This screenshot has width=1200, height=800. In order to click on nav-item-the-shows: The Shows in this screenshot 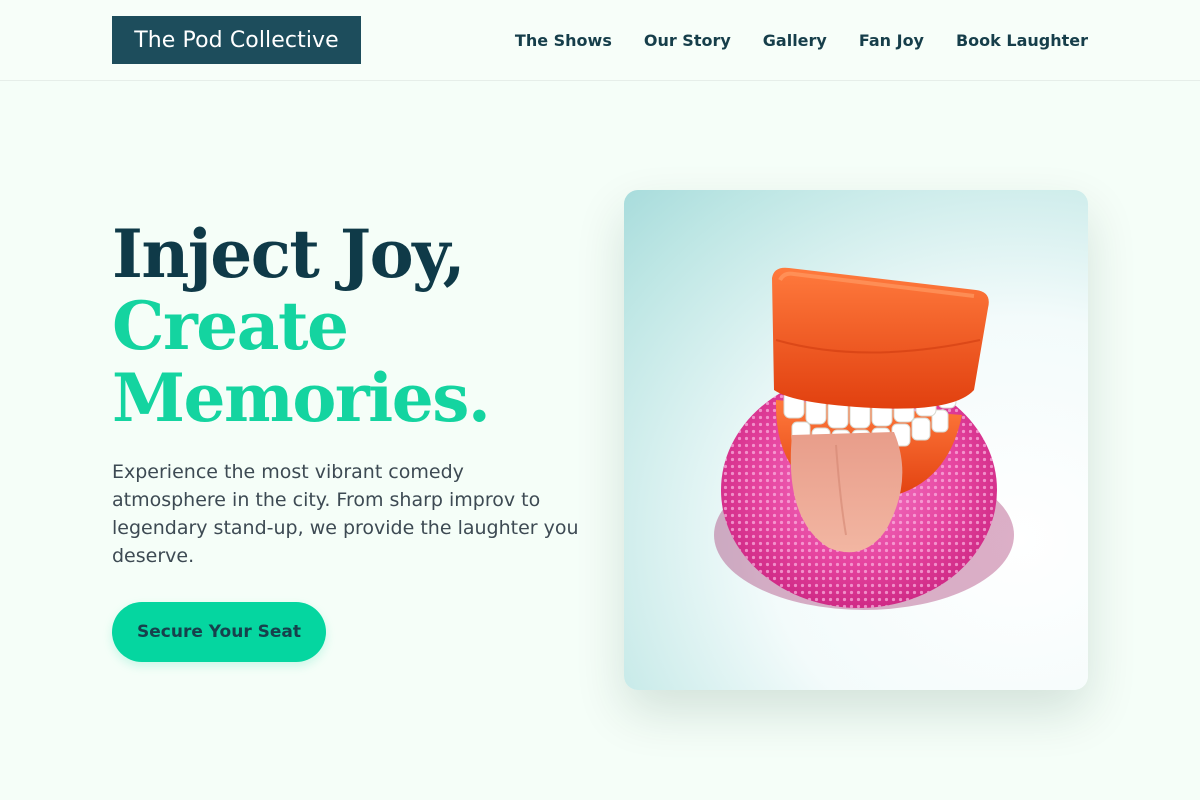, I will do `click(563, 40)`.